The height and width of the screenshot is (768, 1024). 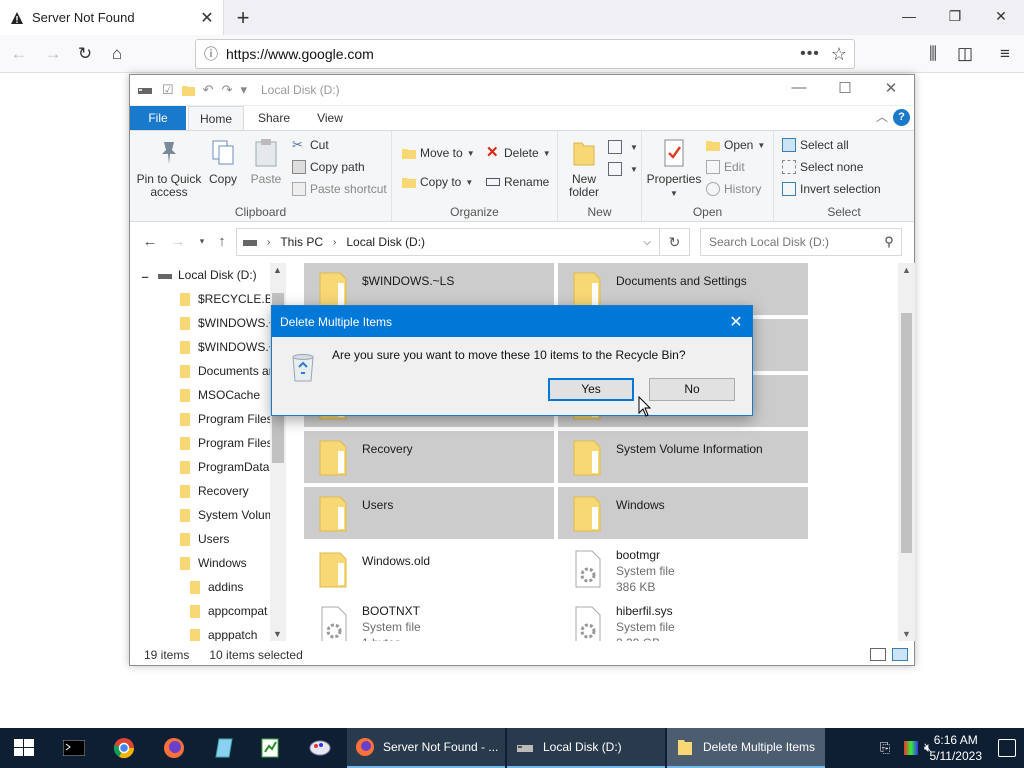 I want to click on back-arrow-icon: ←, so click(x=19, y=54).